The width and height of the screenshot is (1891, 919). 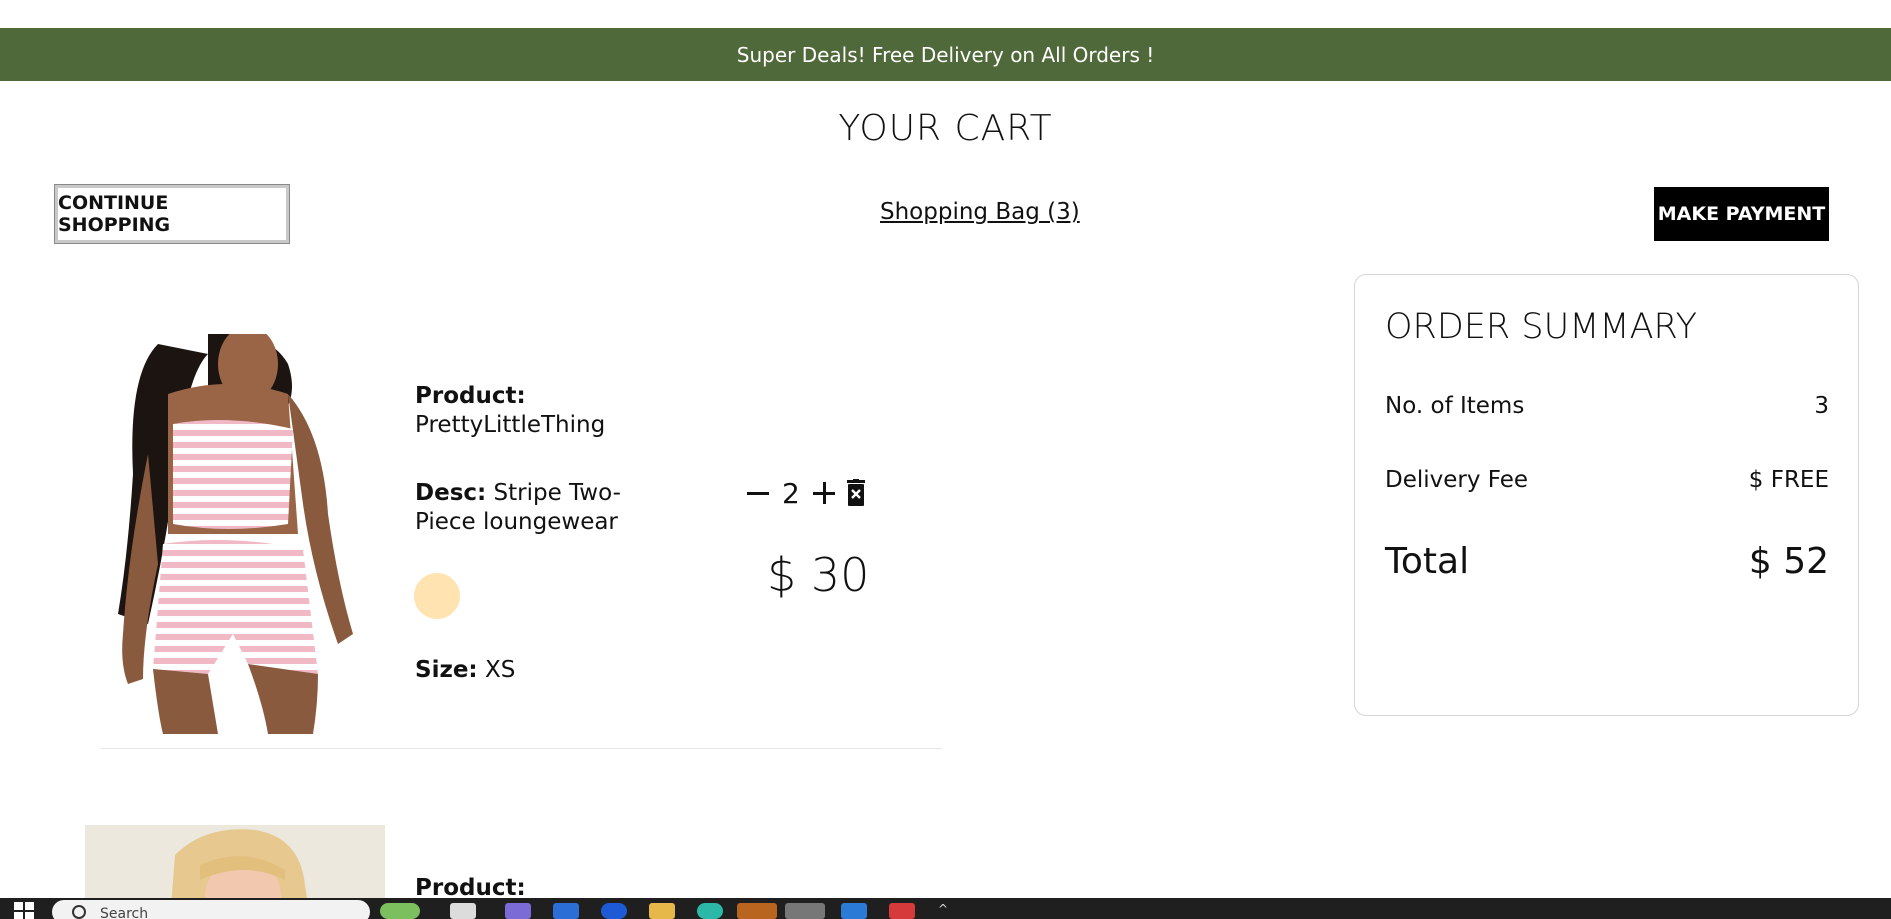 What do you see at coordinates (1607, 561) in the screenshot?
I see `summary-total-row: Total $ 52` at bounding box center [1607, 561].